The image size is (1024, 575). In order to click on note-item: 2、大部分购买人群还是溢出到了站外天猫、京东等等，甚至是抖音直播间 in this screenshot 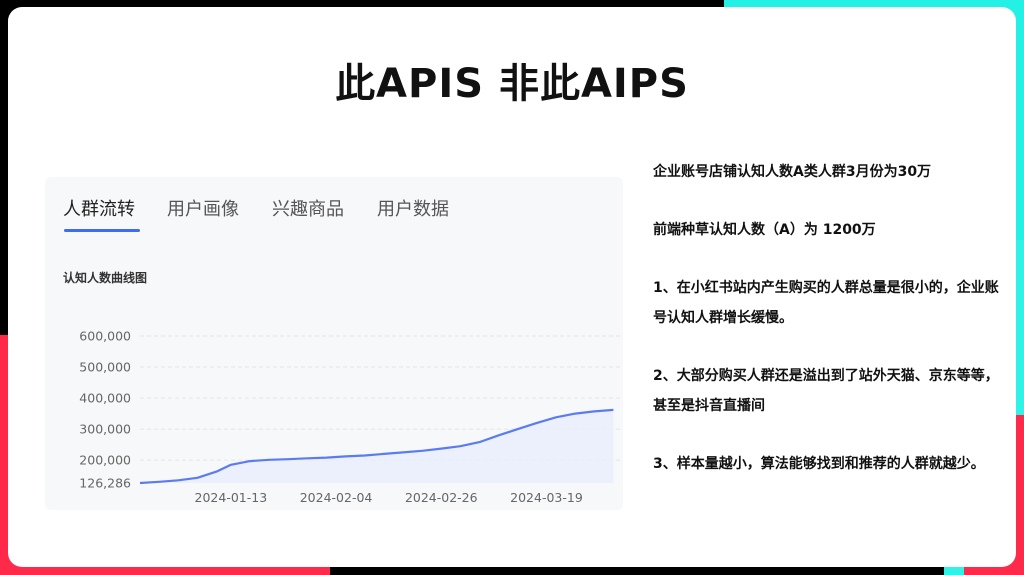, I will do `click(826, 391)`.